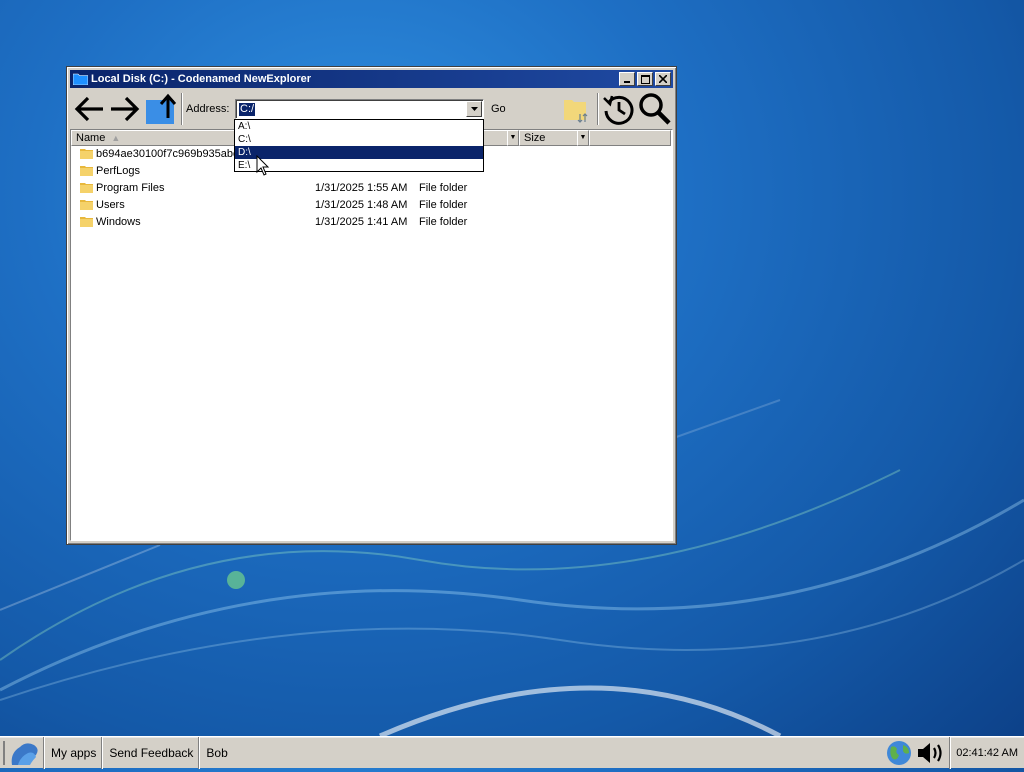 The height and width of the screenshot is (772, 1024). What do you see at coordinates (630, 138) in the screenshot?
I see `column-header-blank` at bounding box center [630, 138].